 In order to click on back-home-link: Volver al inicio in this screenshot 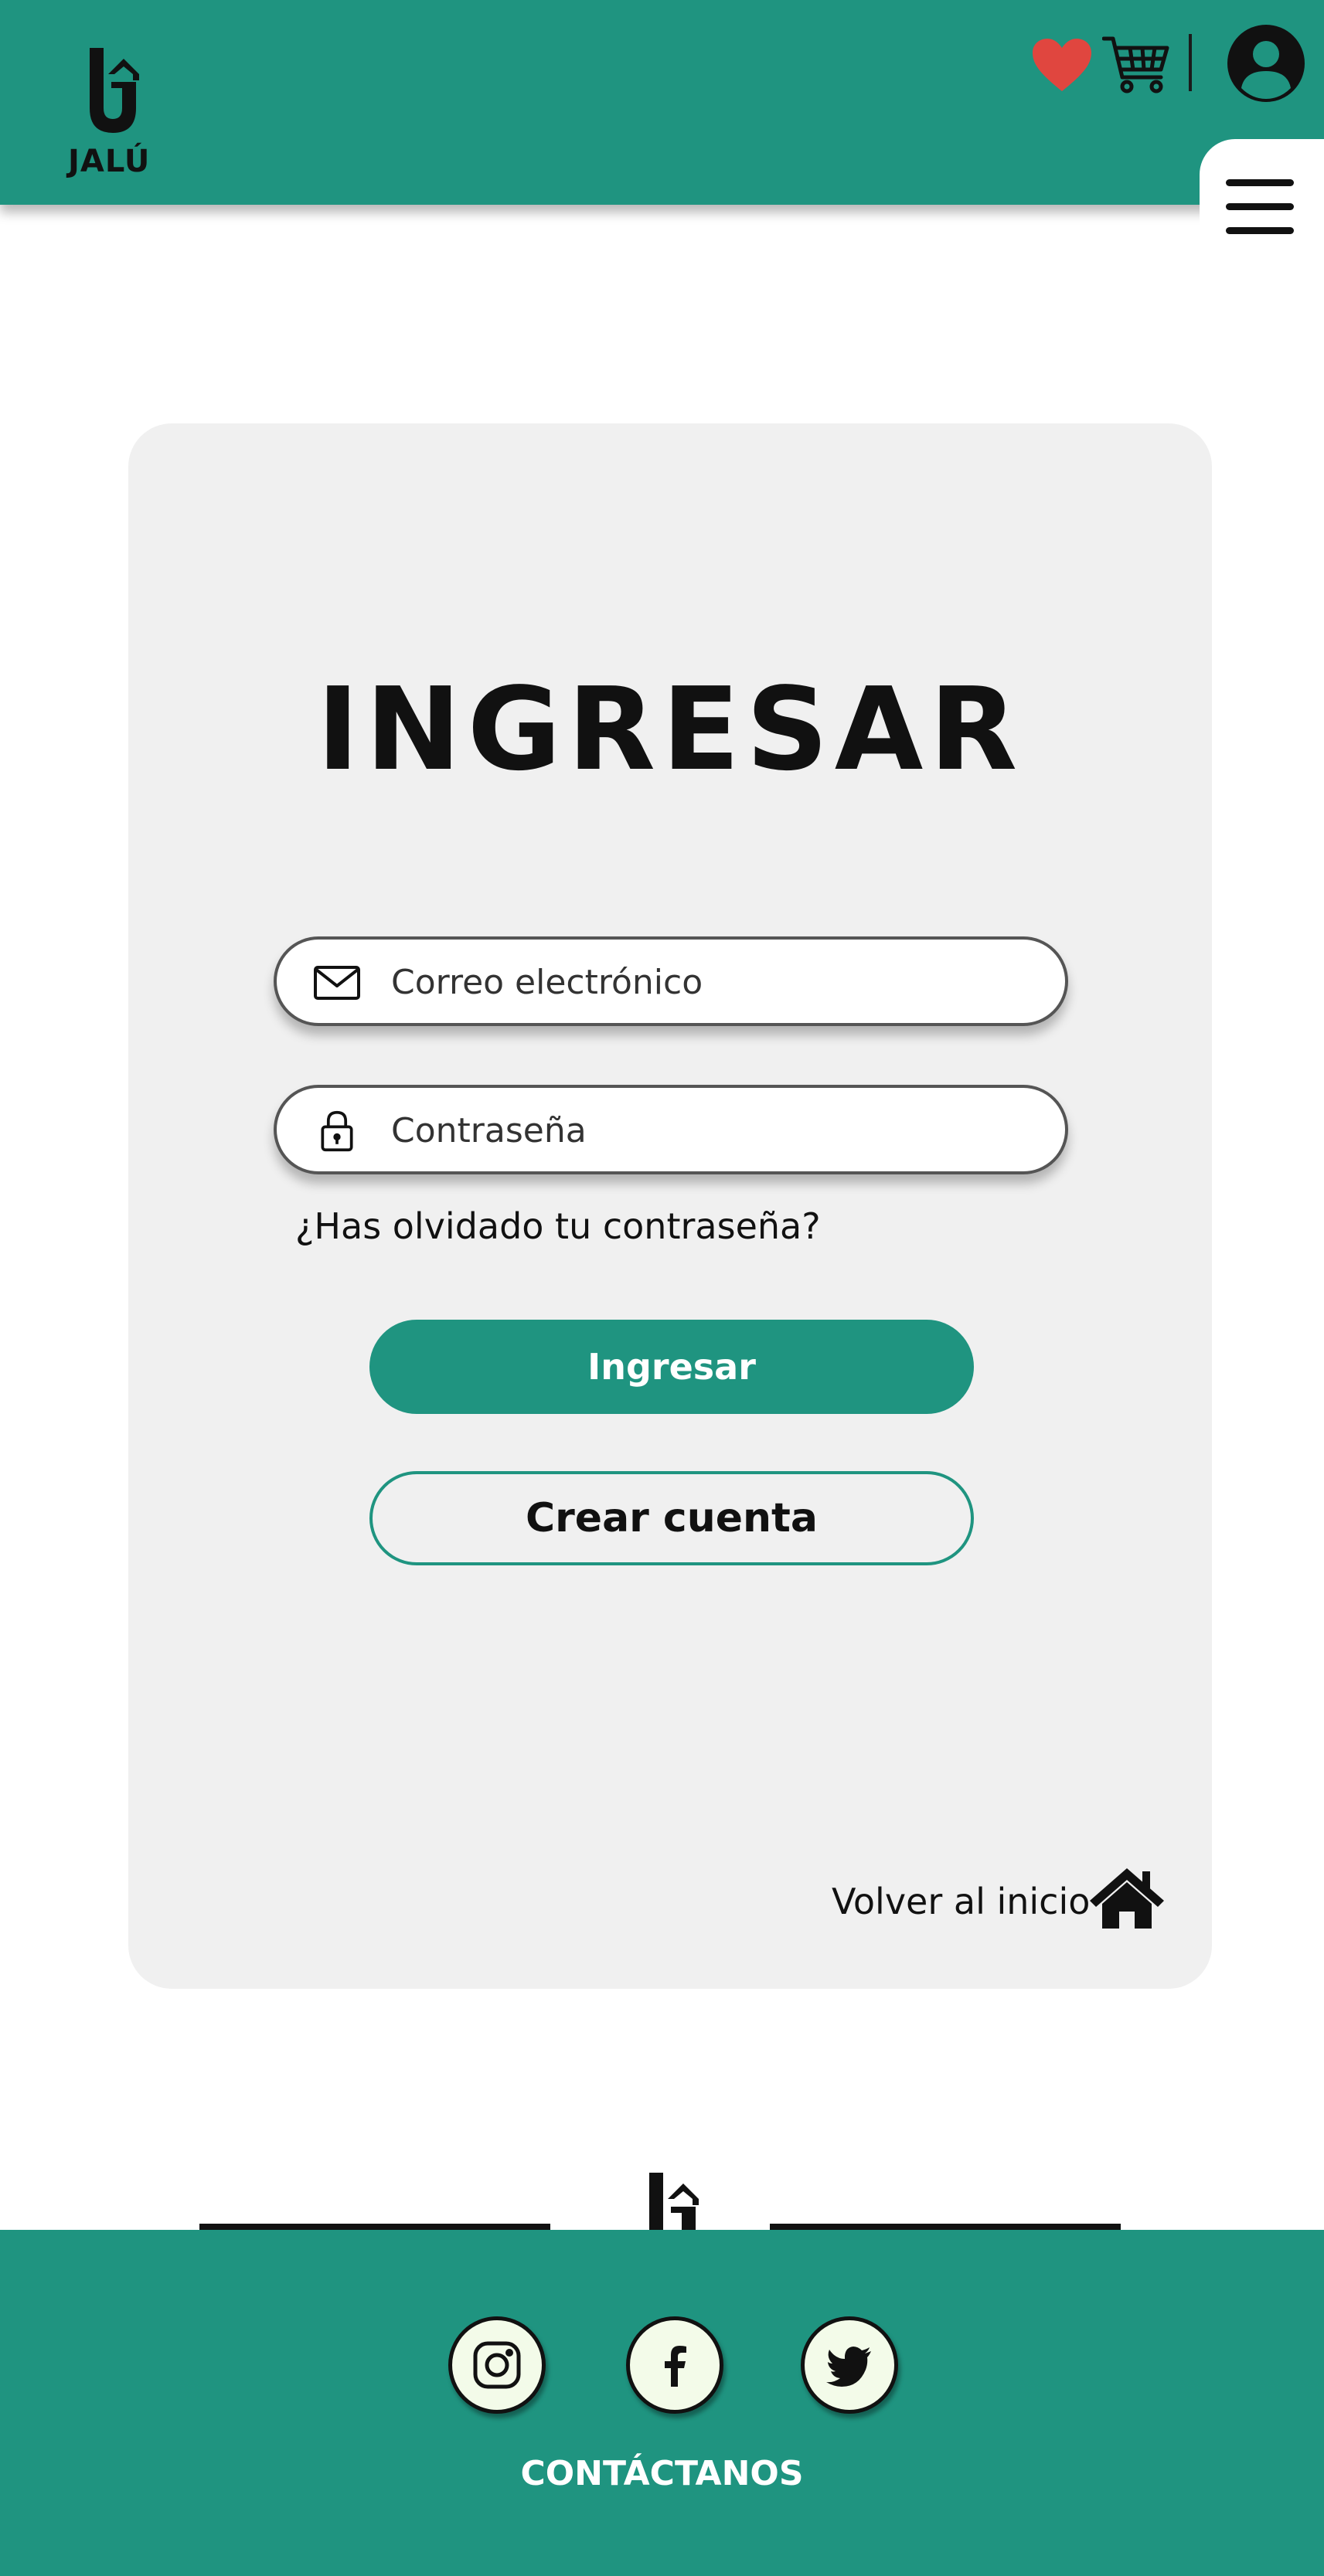, I will do `click(1002, 1903)`.